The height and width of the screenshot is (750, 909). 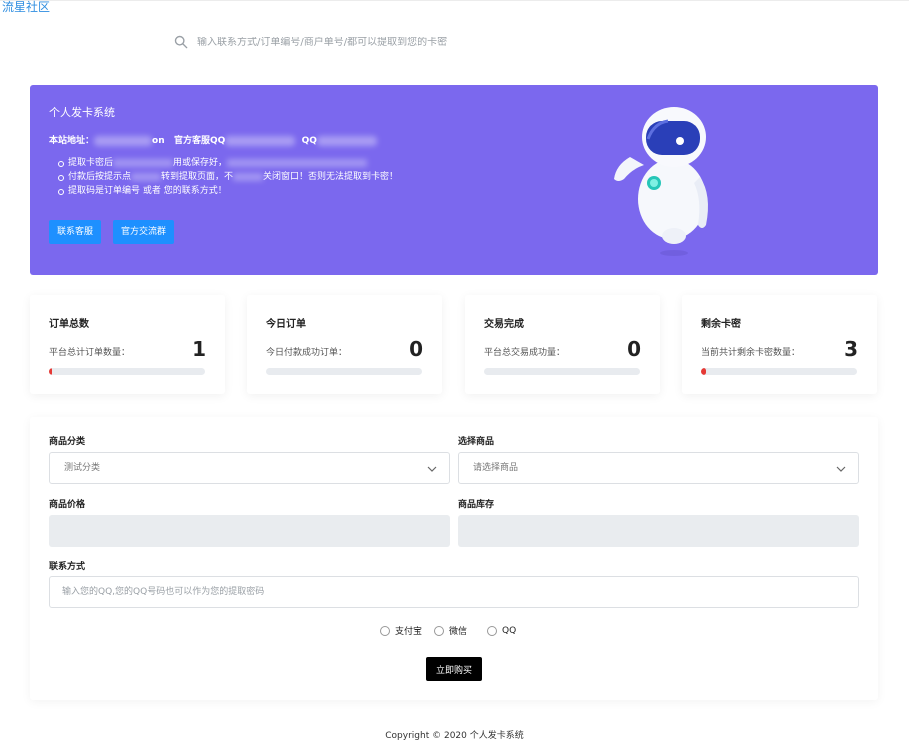 I want to click on top-divider, so click(x=454, y=0).